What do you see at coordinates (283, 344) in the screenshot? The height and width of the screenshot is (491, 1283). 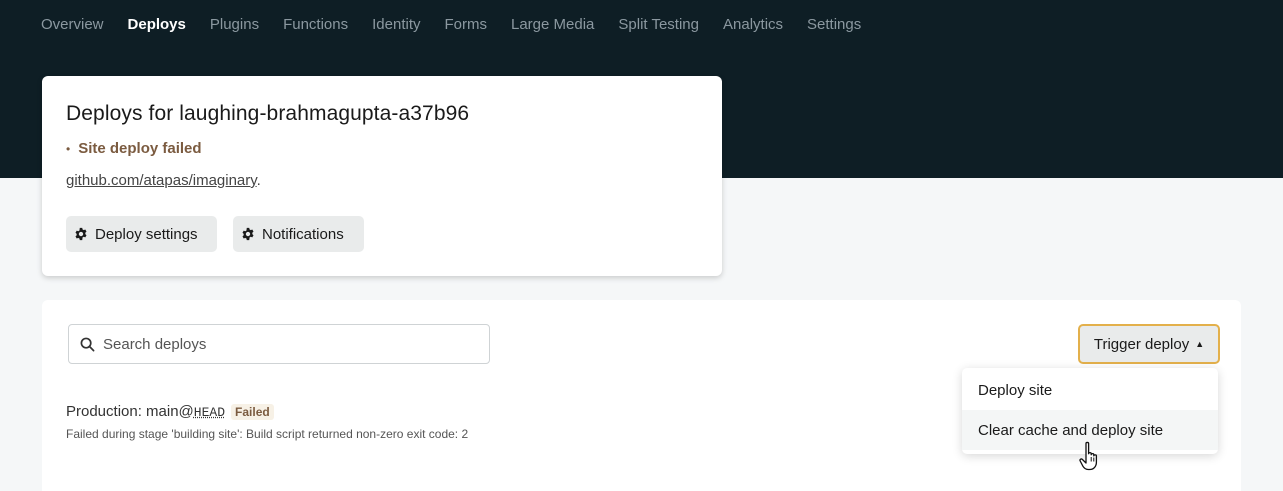 I see `search-input` at bounding box center [283, 344].